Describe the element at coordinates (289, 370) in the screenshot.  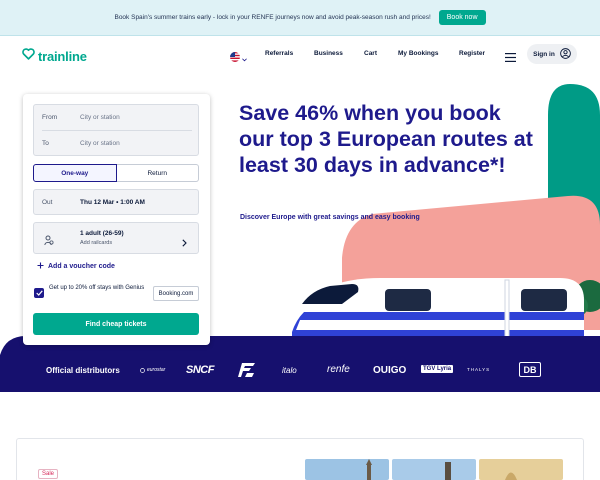
I see `italo-logo: italo` at that location.